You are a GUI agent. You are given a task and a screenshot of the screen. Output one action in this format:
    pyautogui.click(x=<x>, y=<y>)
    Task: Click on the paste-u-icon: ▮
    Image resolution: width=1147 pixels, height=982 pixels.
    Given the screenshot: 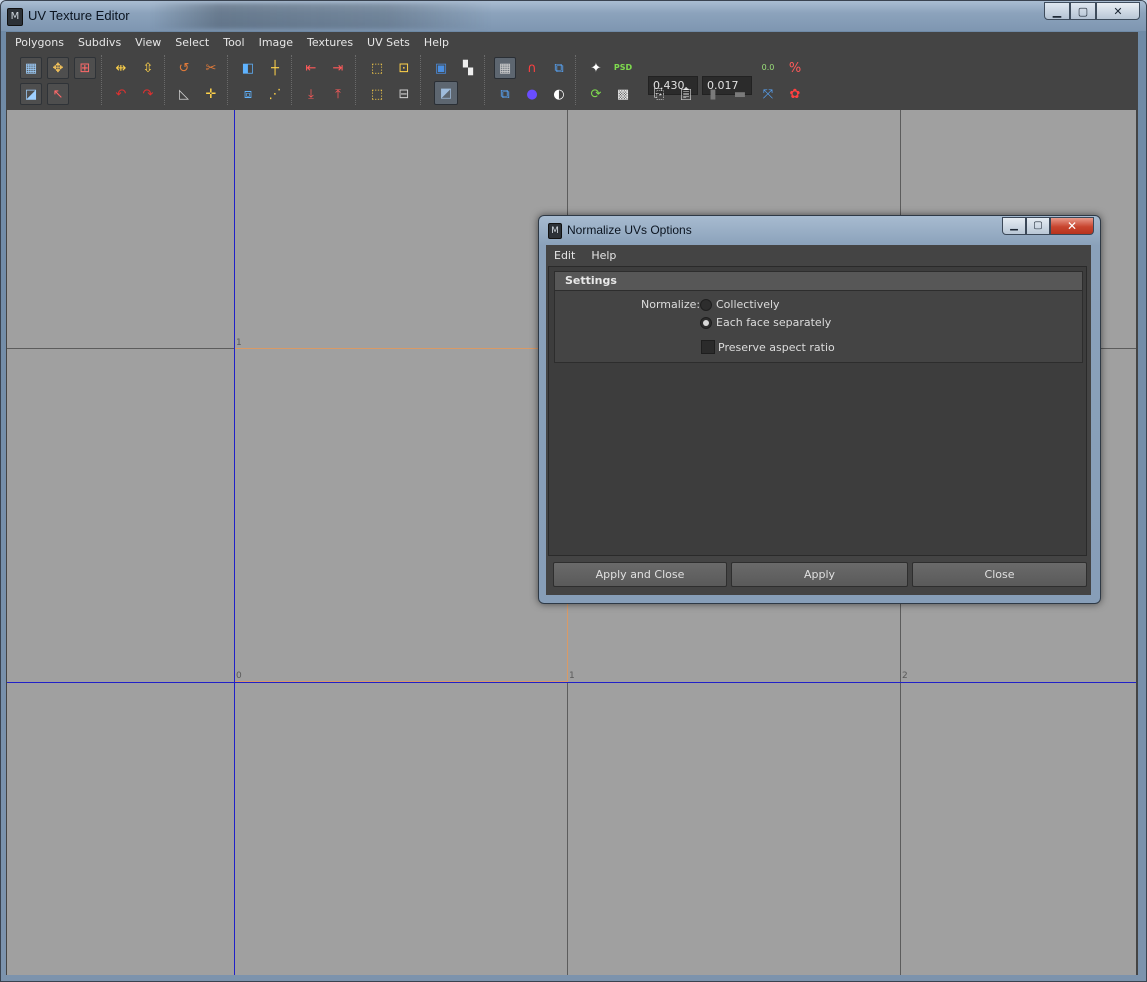 What is the action you would take?
    pyautogui.click(x=713, y=94)
    